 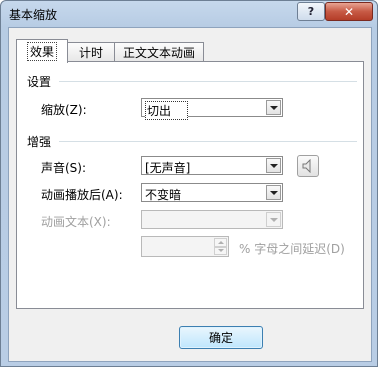 I want to click on animate-text-select, so click(x=212, y=219).